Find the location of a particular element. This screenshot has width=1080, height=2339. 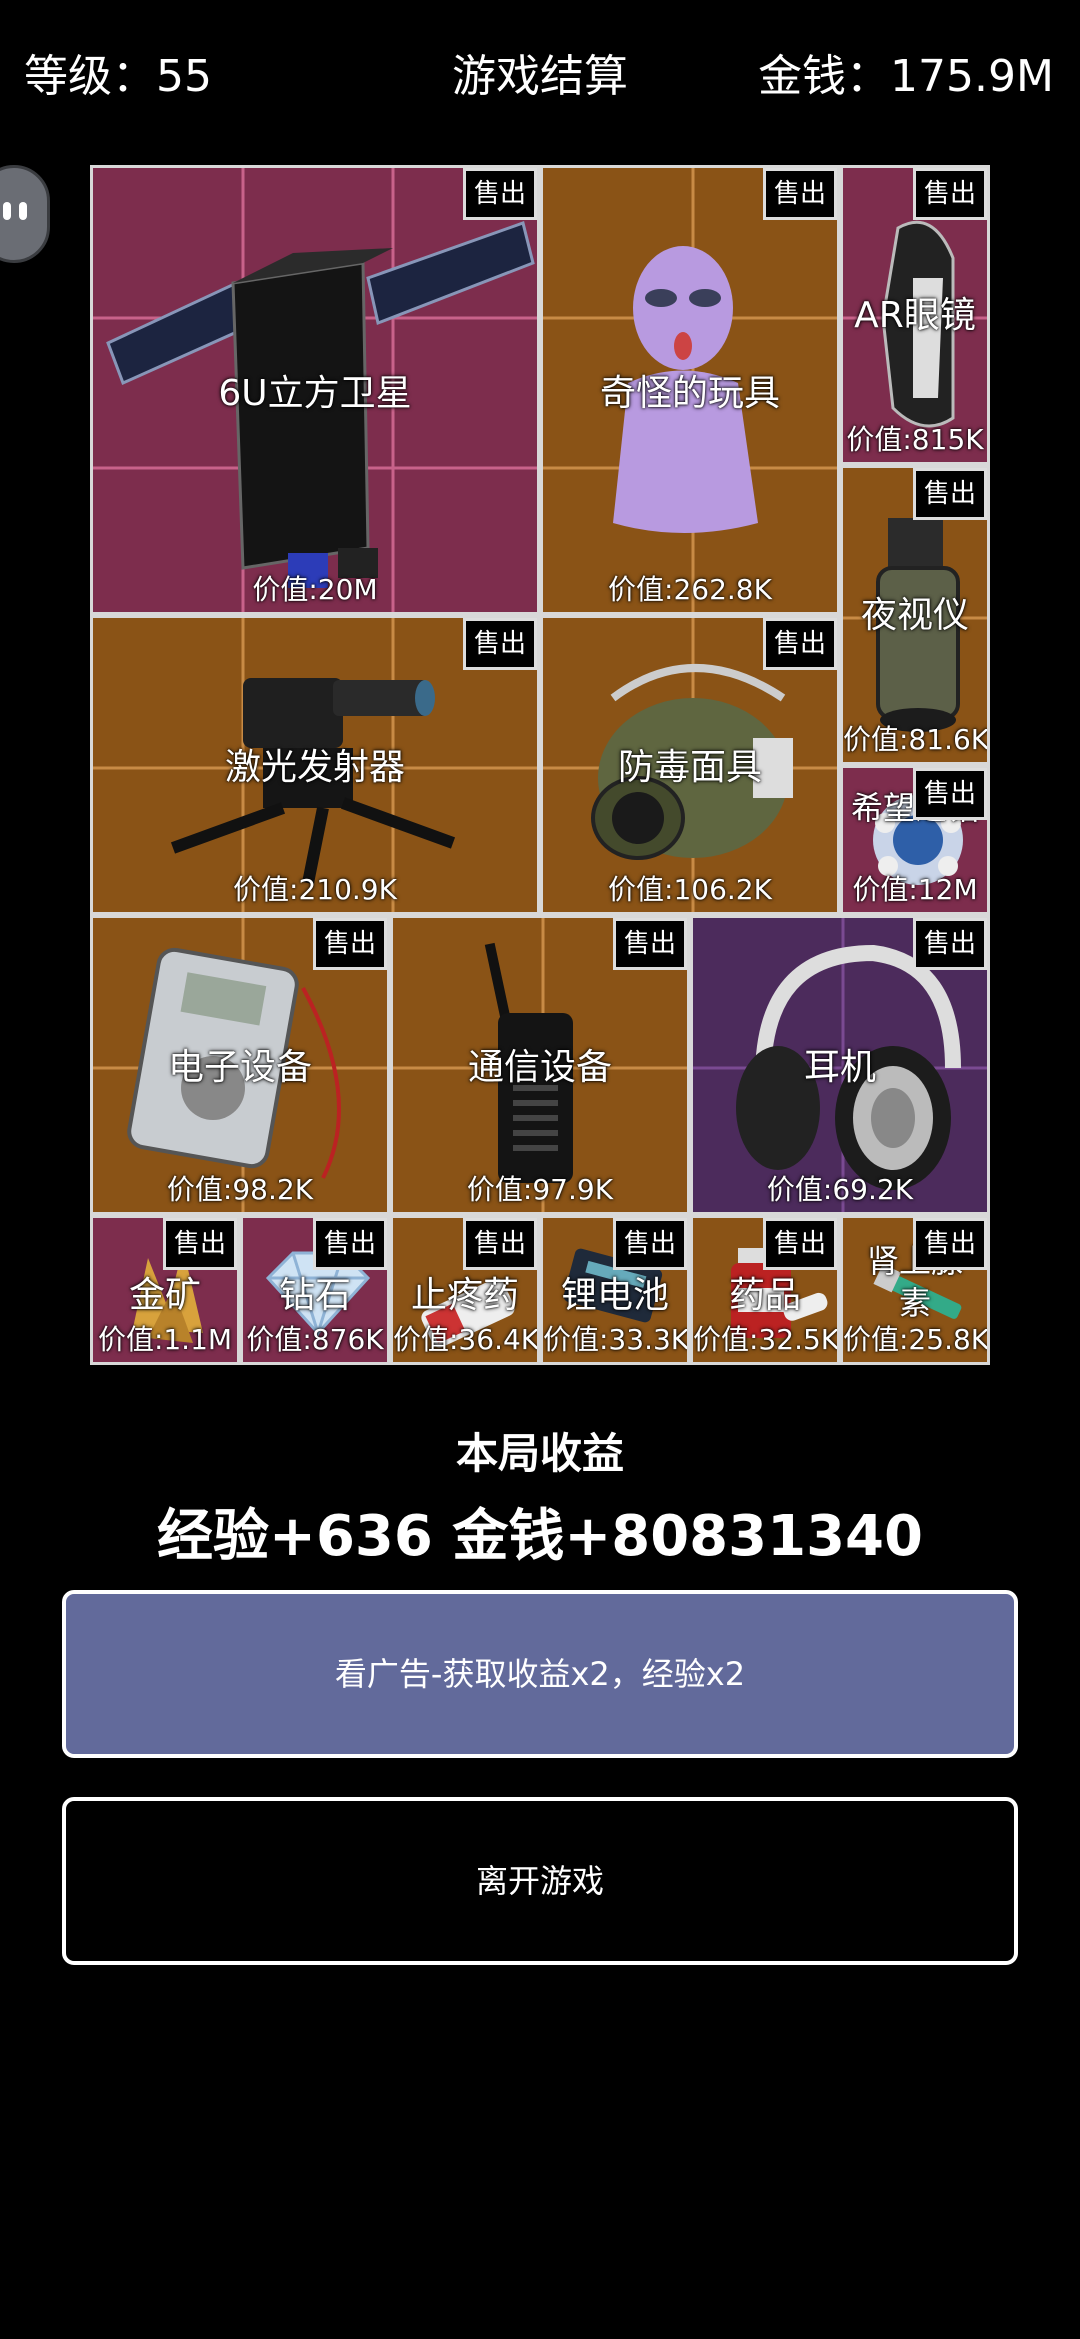

player-money: 金钱：175.9M is located at coordinates (906, 76).